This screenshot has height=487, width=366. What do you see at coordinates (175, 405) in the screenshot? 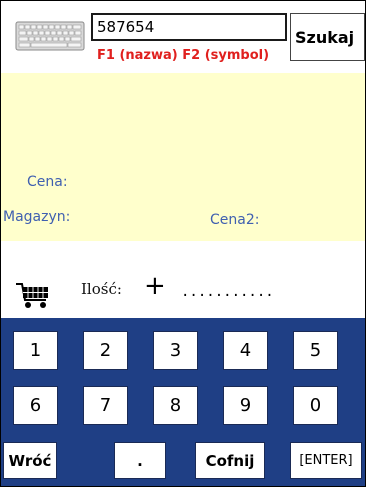
I see `key-8: 8` at bounding box center [175, 405].